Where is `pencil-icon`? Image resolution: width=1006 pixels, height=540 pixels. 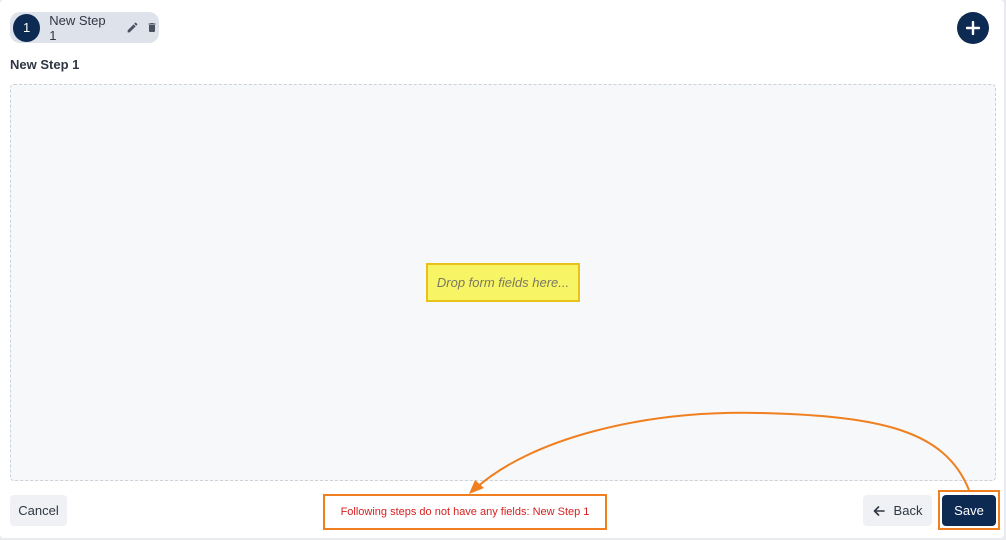 pencil-icon is located at coordinates (133, 28).